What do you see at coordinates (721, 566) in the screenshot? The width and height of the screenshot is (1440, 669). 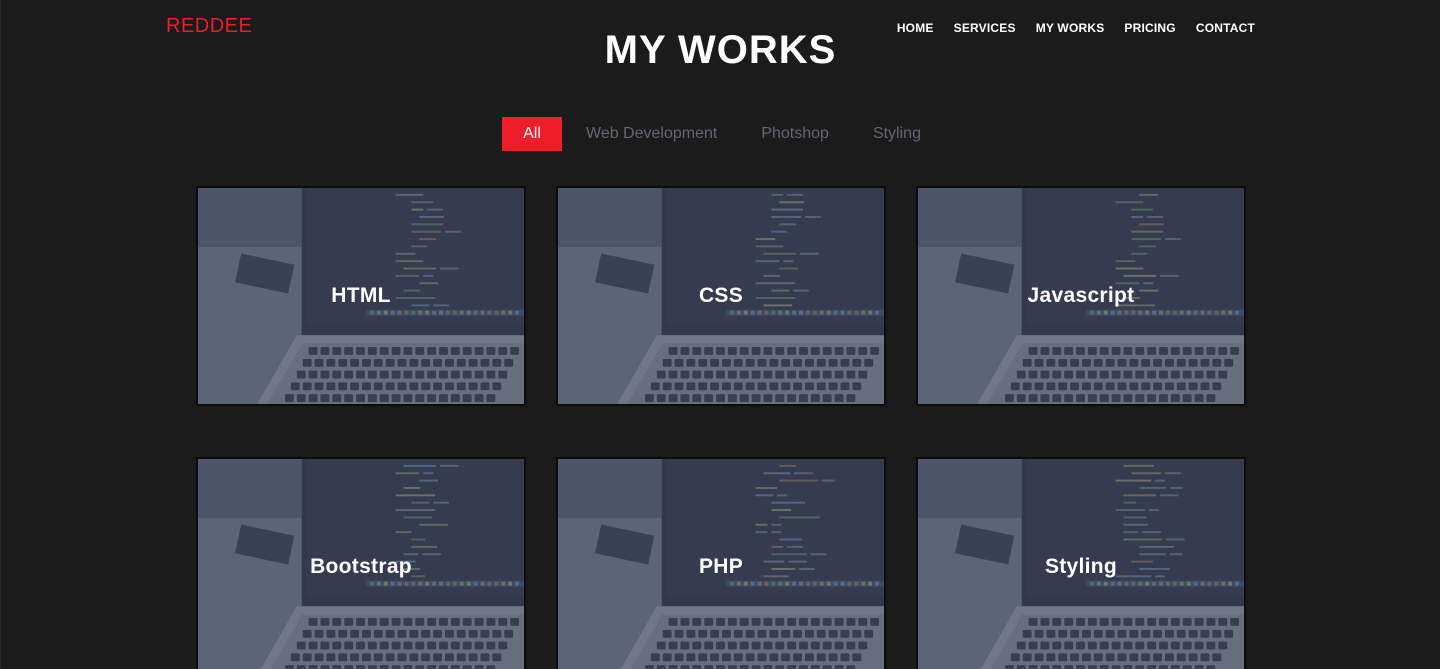 I see `work-card-label: PHP` at bounding box center [721, 566].